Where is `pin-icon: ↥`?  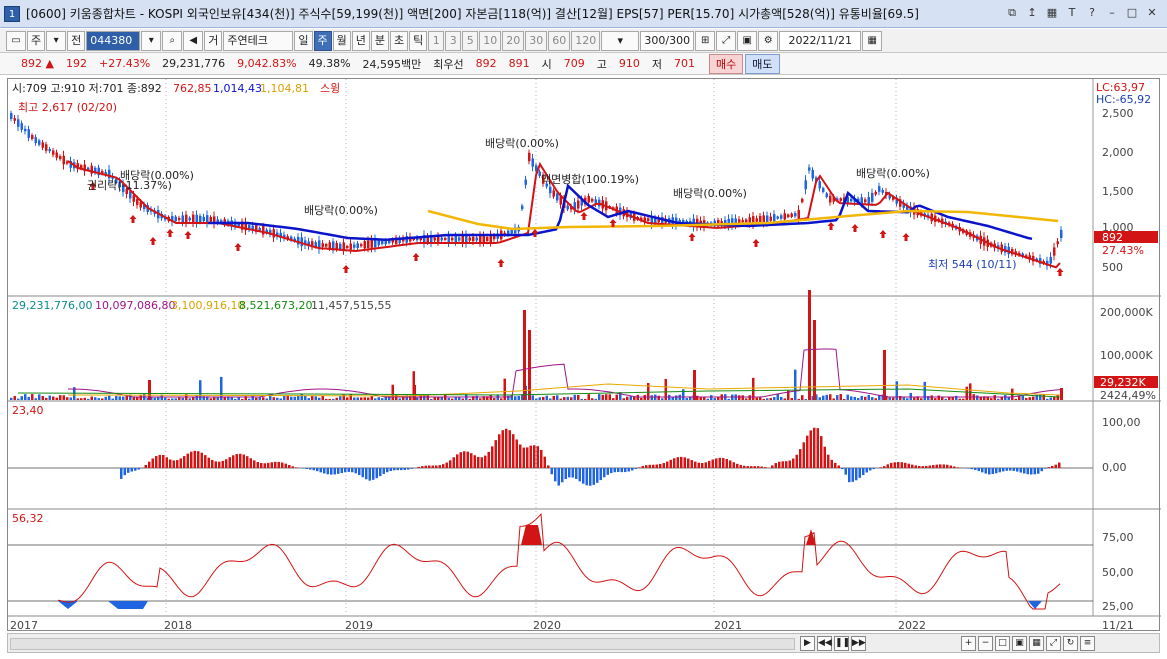
pin-icon: ↥ is located at coordinates (1032, 13).